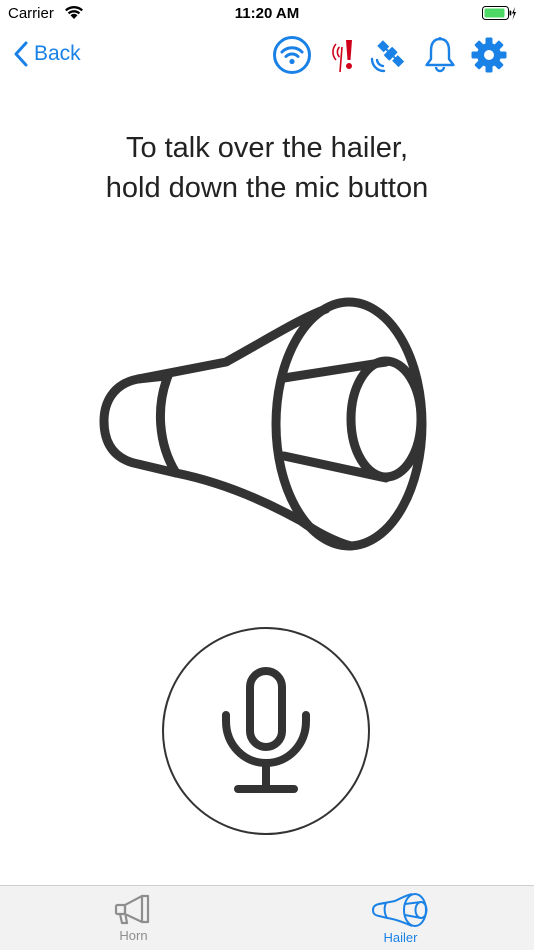 The width and height of the screenshot is (534, 950). I want to click on mic-button, so click(266, 731).